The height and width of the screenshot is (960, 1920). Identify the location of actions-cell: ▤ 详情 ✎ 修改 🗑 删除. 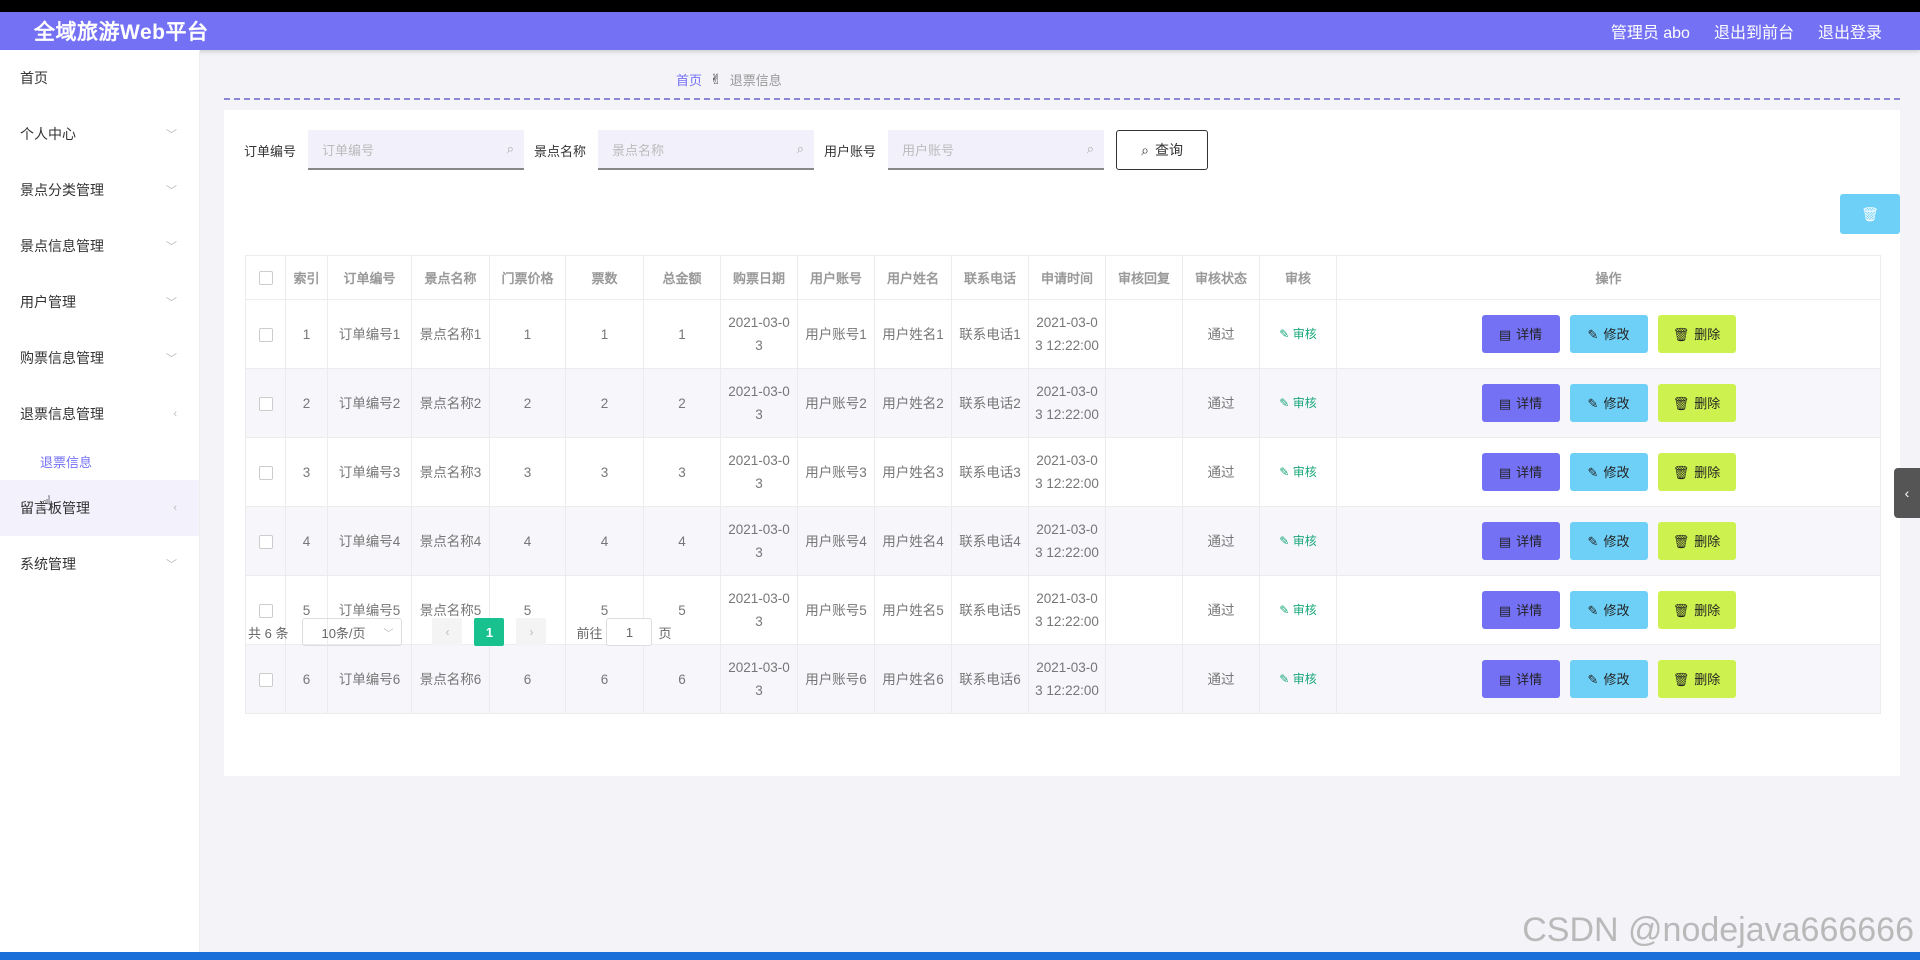
(1608, 334).